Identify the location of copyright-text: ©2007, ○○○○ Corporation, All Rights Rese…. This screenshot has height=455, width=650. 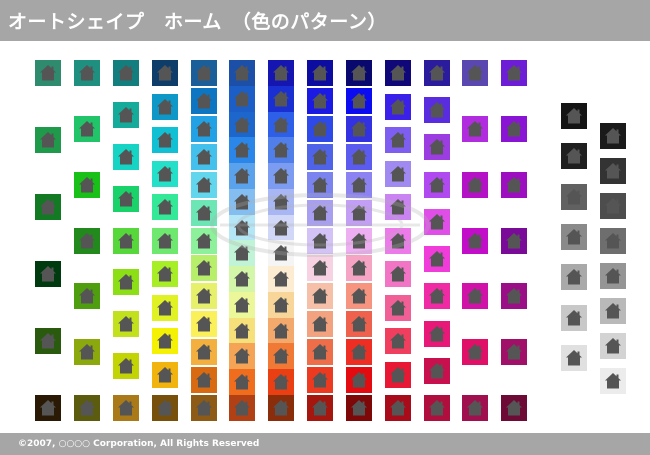
(139, 444).